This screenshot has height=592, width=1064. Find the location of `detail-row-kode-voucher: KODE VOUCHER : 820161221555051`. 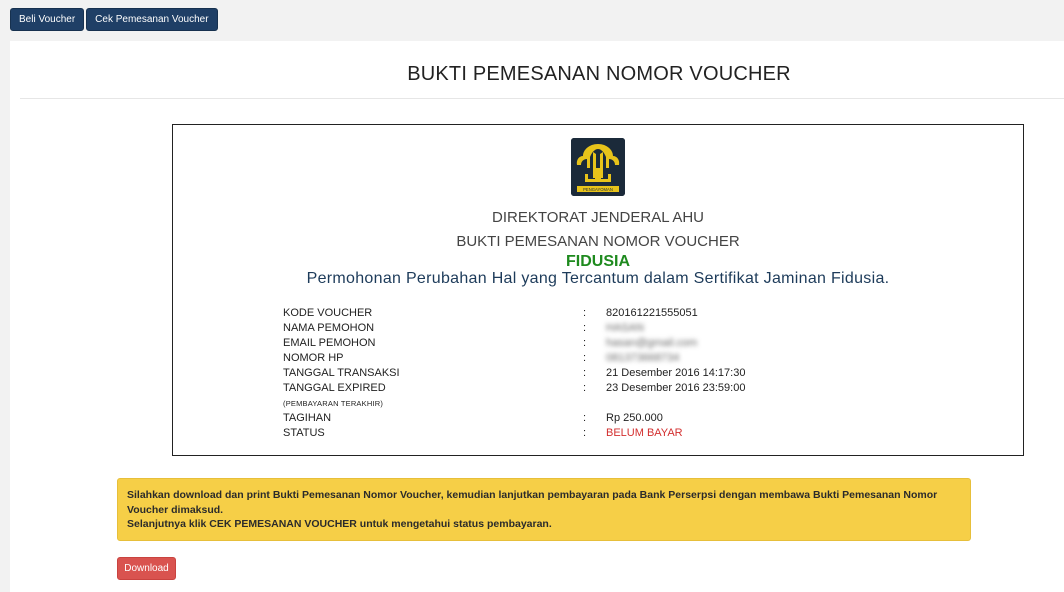

detail-row-kode-voucher: KODE VOUCHER : 820161221555051 is located at coordinates (583, 314).